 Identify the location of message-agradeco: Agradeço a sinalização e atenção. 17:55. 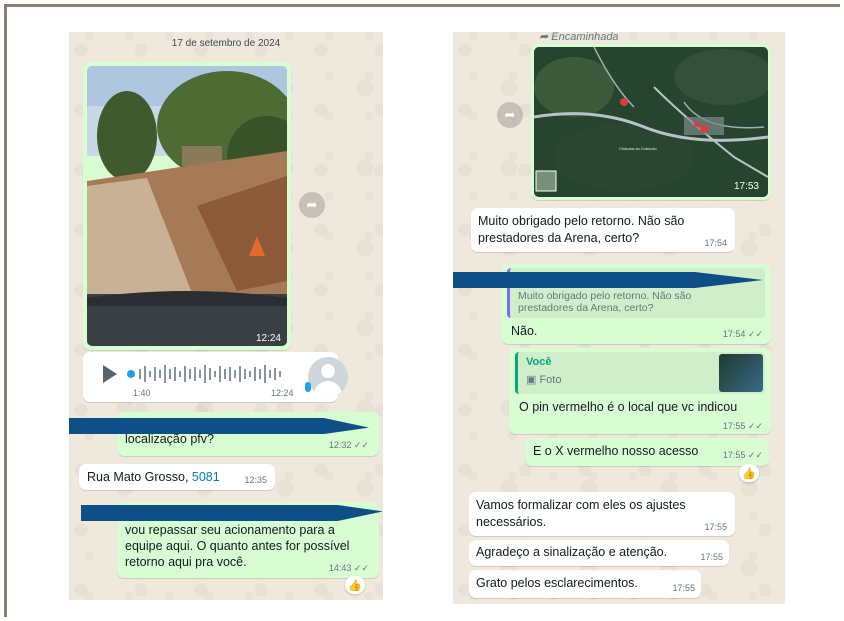
(599, 553).